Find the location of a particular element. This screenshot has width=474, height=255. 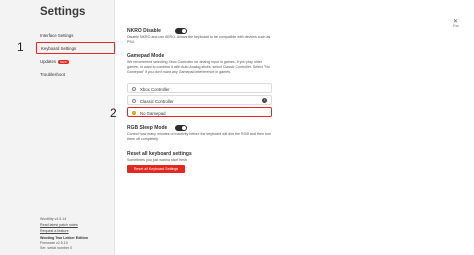

close-hint: Esc is located at coordinates (456, 26).